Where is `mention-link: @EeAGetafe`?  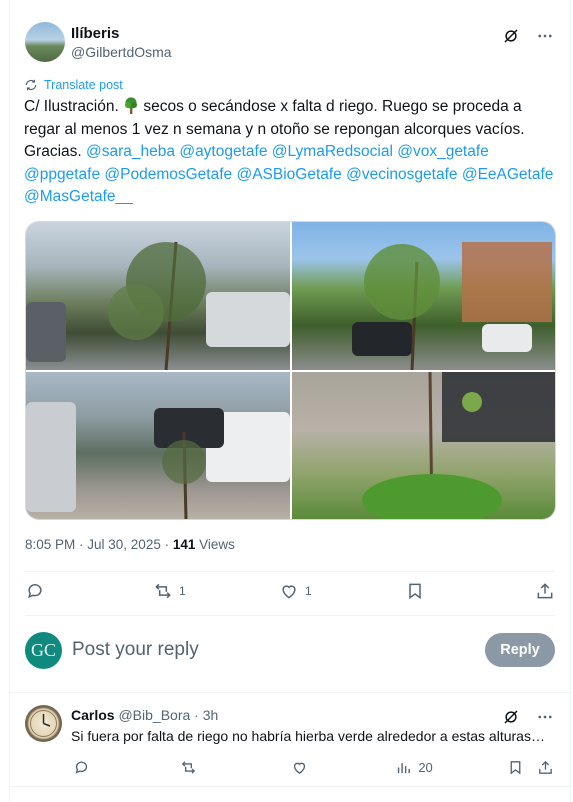
mention-link: @EeAGetafe is located at coordinates (508, 174).